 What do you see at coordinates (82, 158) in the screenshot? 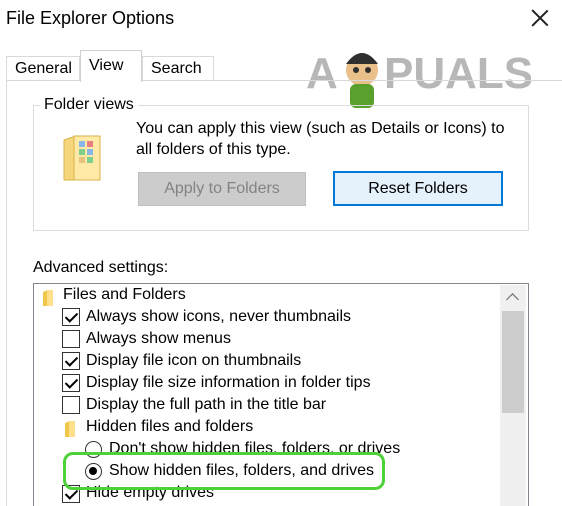
I see `folder-views-icon` at bounding box center [82, 158].